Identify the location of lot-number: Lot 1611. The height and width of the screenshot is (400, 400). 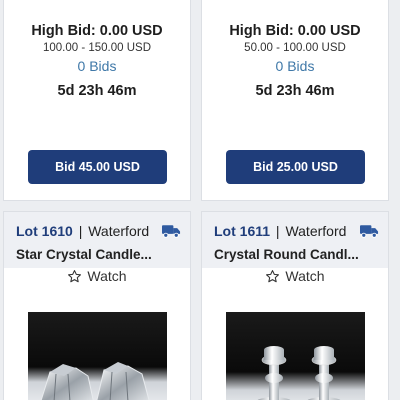
(242, 231).